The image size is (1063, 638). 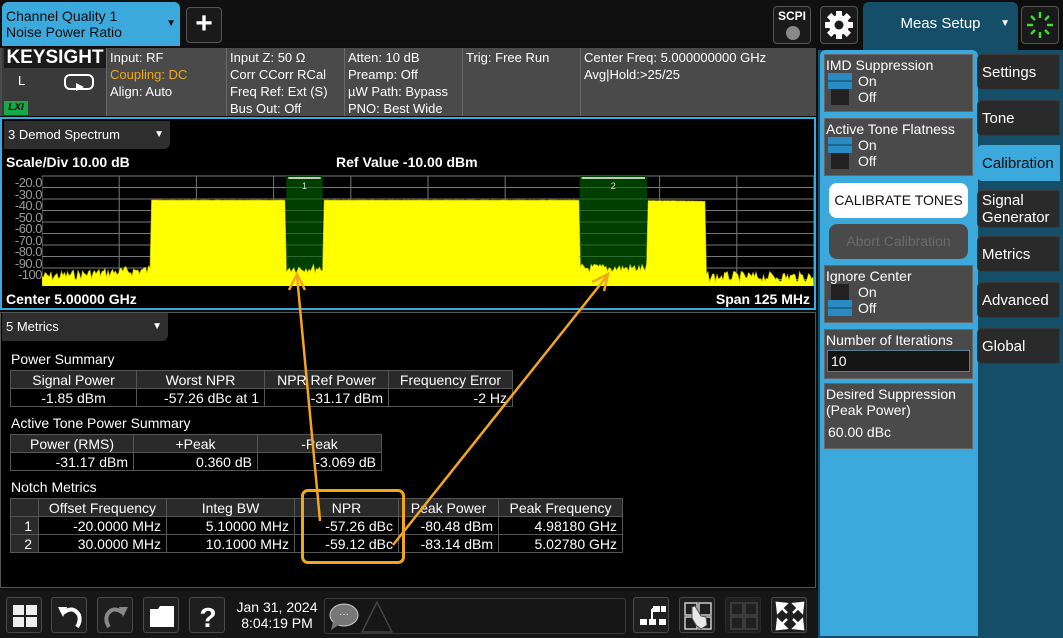 What do you see at coordinates (24, 543) in the screenshot?
I see `row-index: 2` at bounding box center [24, 543].